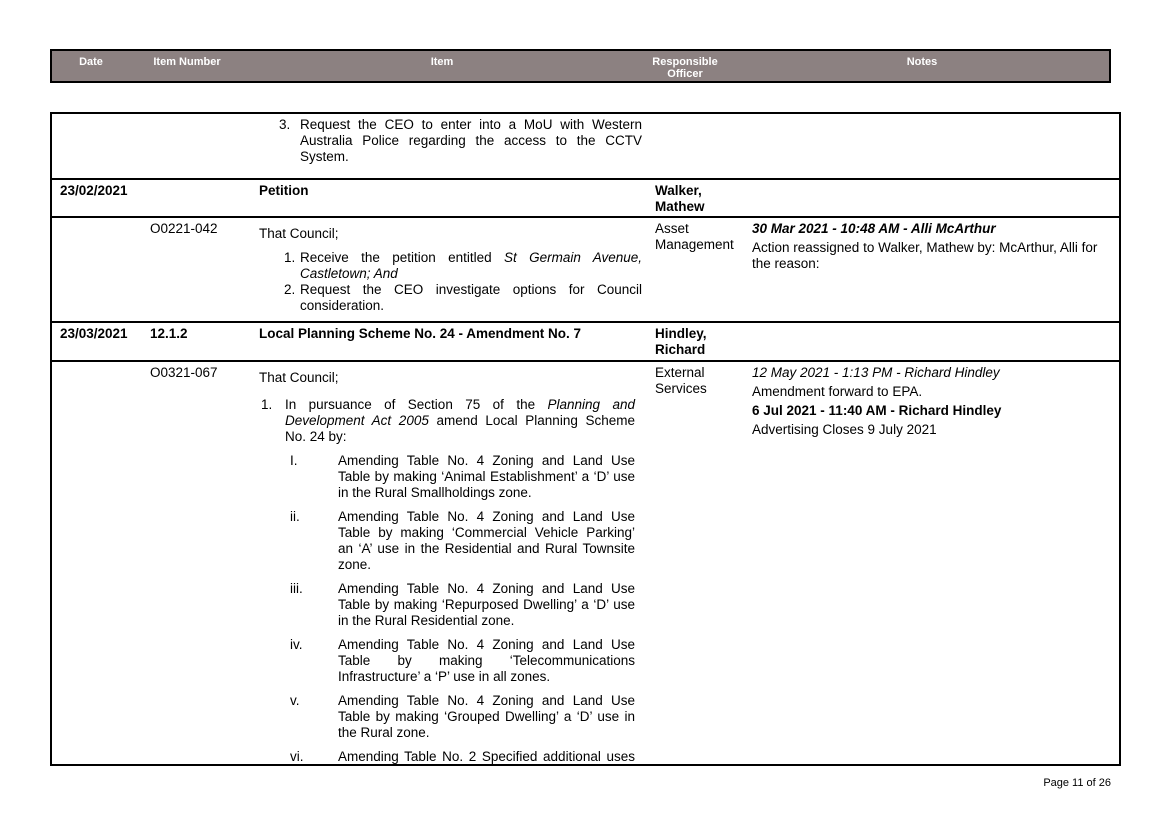 This screenshot has width=1160, height=821. What do you see at coordinates (876, 372) in the screenshot?
I see `note-heading: 12 May 2021 - 1:13 PM - Richard Hindley` at bounding box center [876, 372].